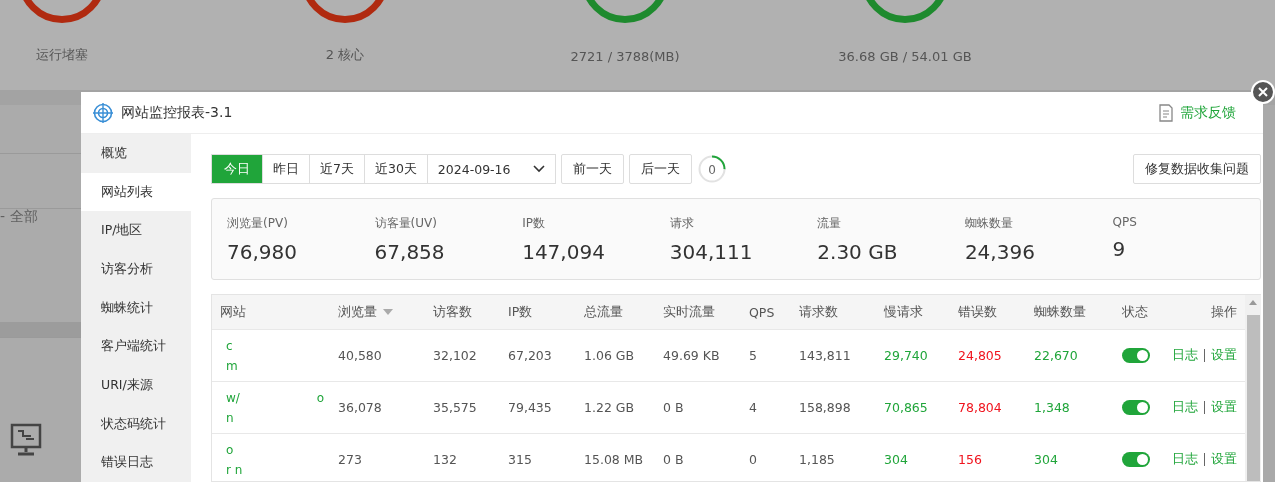  Describe the element at coordinates (1166, 112) in the screenshot. I see `document-edit-icon` at that location.